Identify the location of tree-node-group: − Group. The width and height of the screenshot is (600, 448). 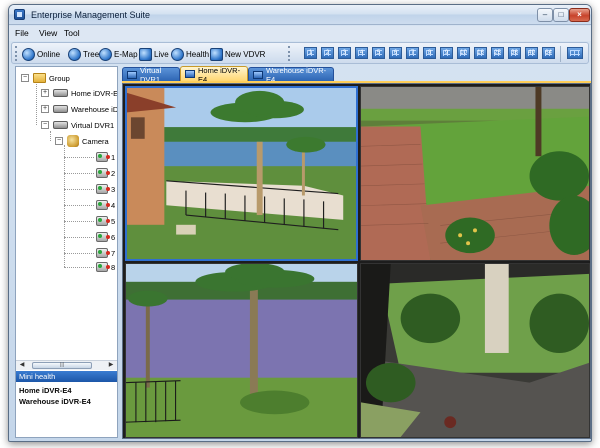
(45, 78).